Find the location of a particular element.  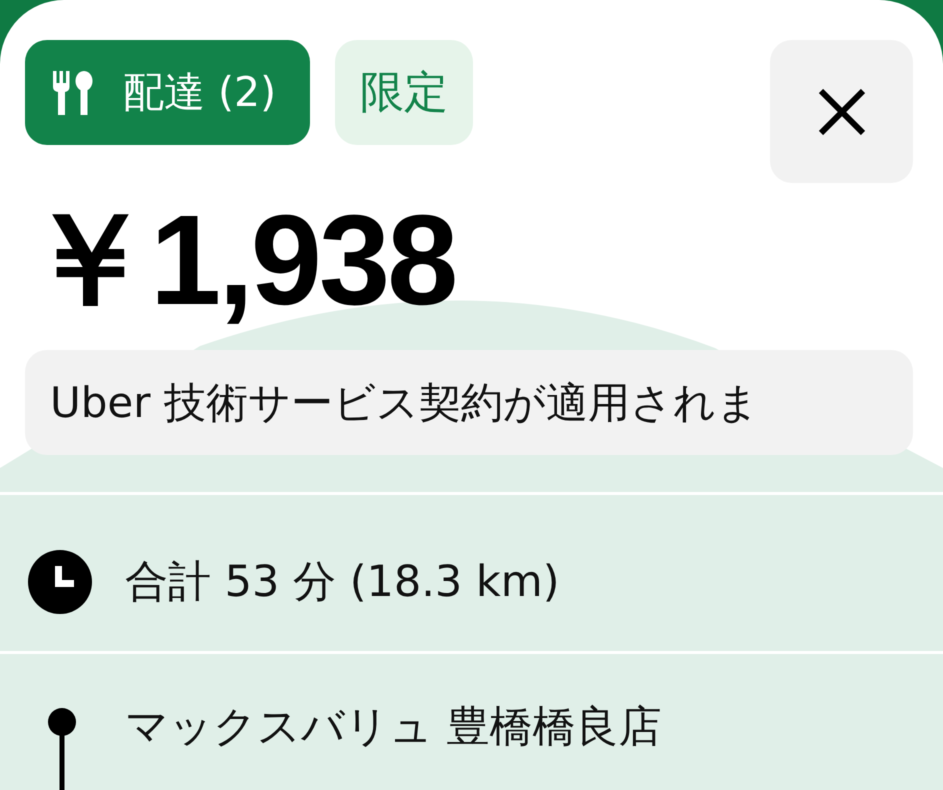

clock-icon is located at coordinates (60, 582).